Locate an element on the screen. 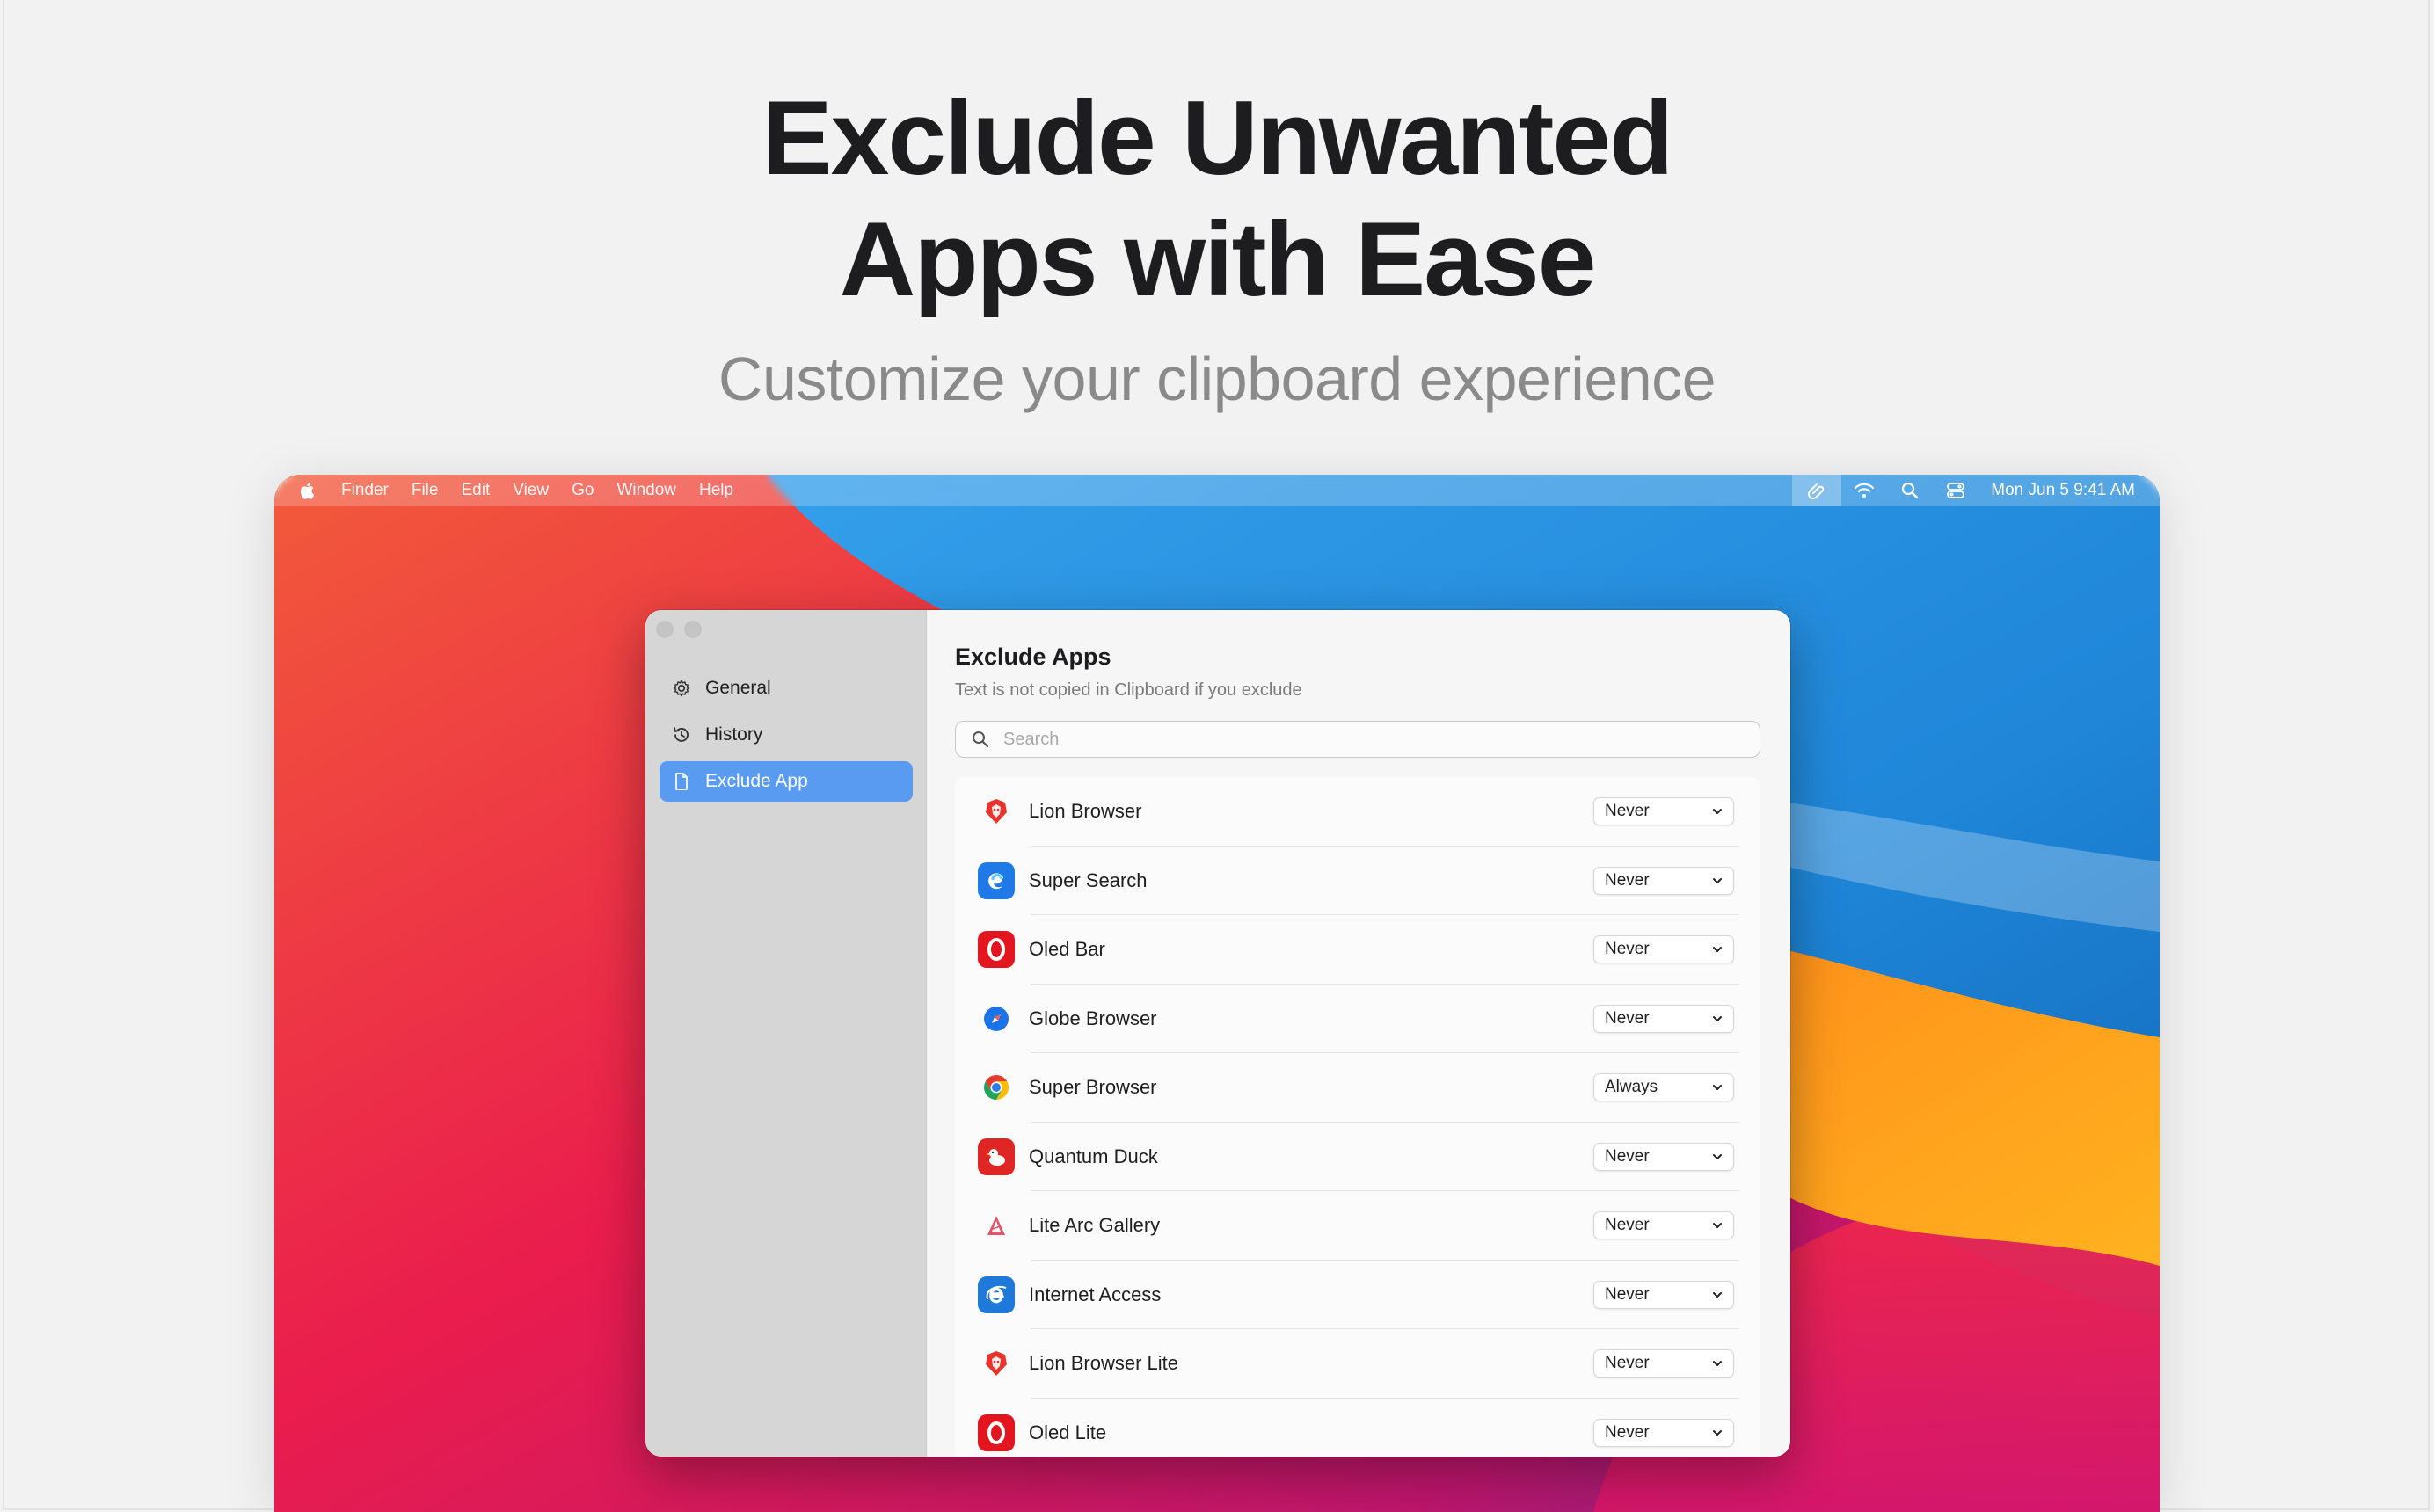 Image resolution: width=2434 pixels, height=1512 pixels. app-name: Super Browser is located at coordinates (1093, 1088).